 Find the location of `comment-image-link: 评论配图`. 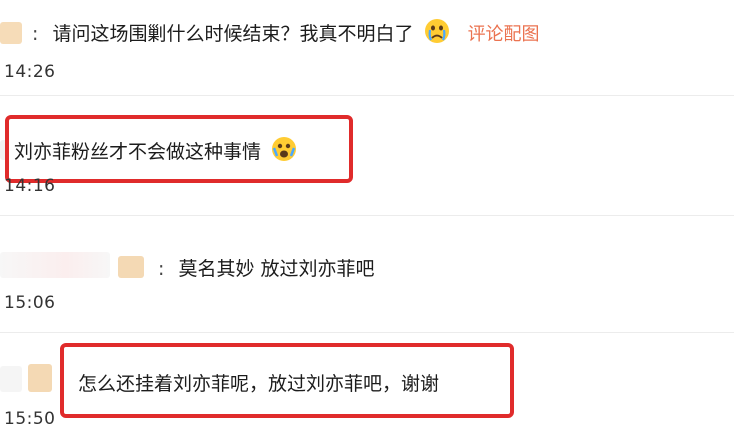

comment-image-link: 评论配图 is located at coordinates (504, 34).